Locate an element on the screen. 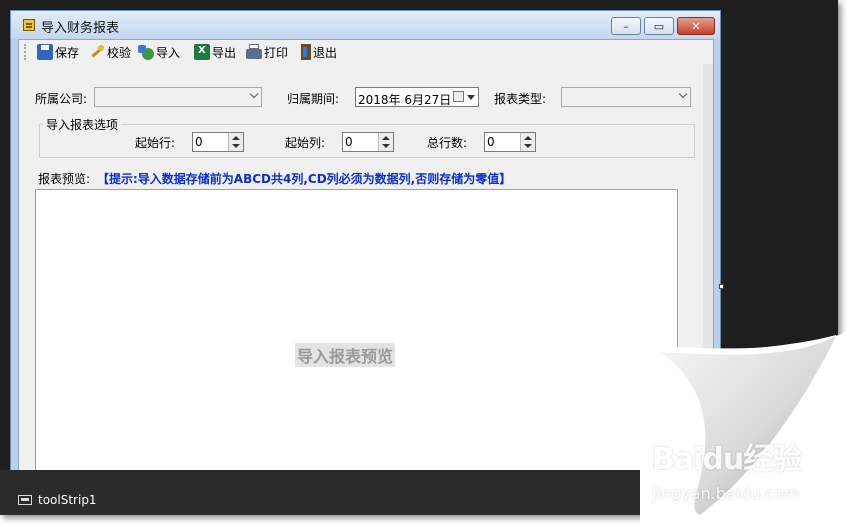  watermark-logo: Baidu经验 jingyan.baidu.com is located at coordinates (743, 472).